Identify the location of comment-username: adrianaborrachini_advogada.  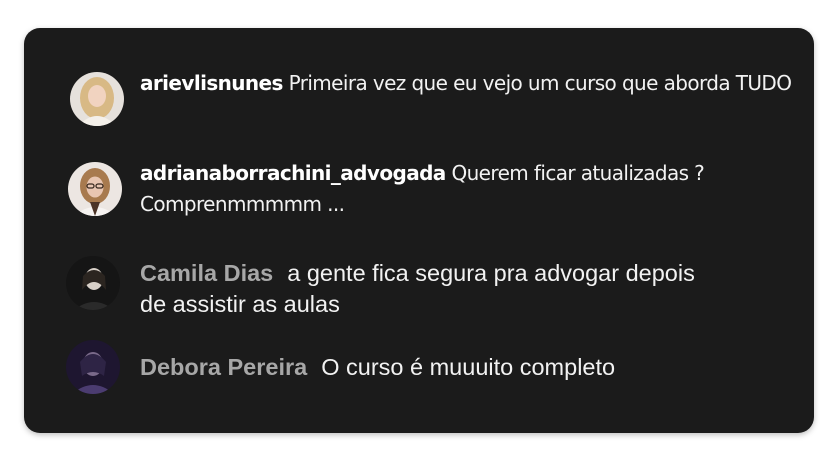
(293, 173).